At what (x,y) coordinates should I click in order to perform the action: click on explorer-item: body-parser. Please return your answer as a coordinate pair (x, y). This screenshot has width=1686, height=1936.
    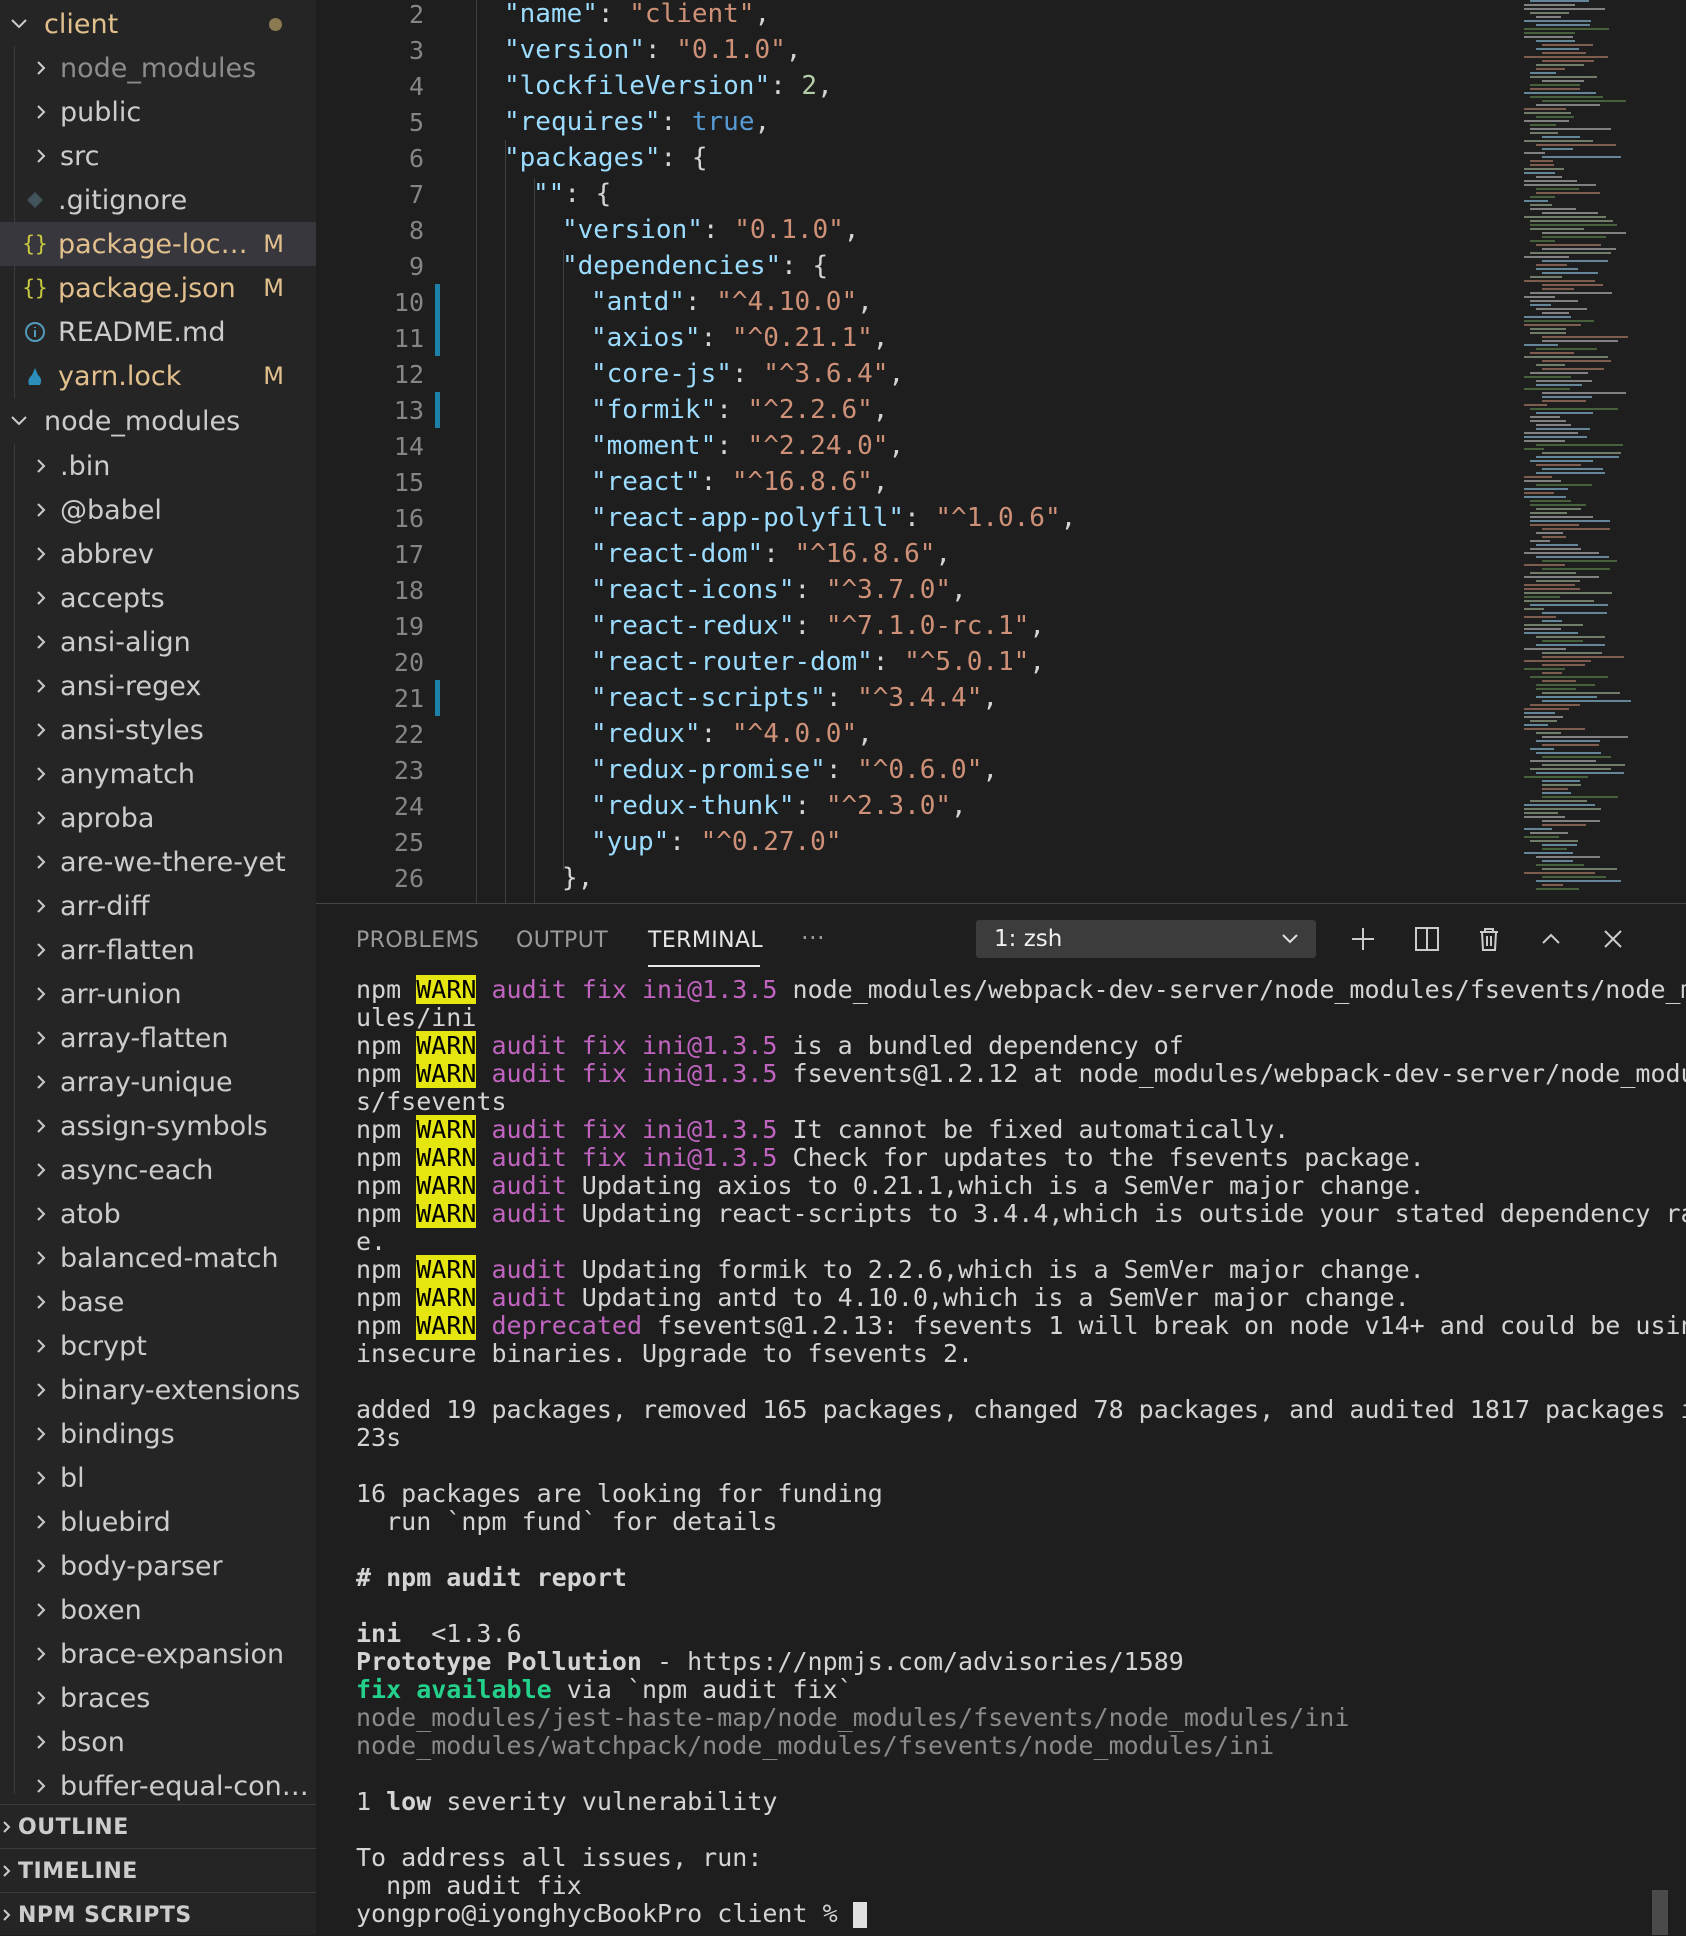
    Looking at the image, I should click on (158, 1566).